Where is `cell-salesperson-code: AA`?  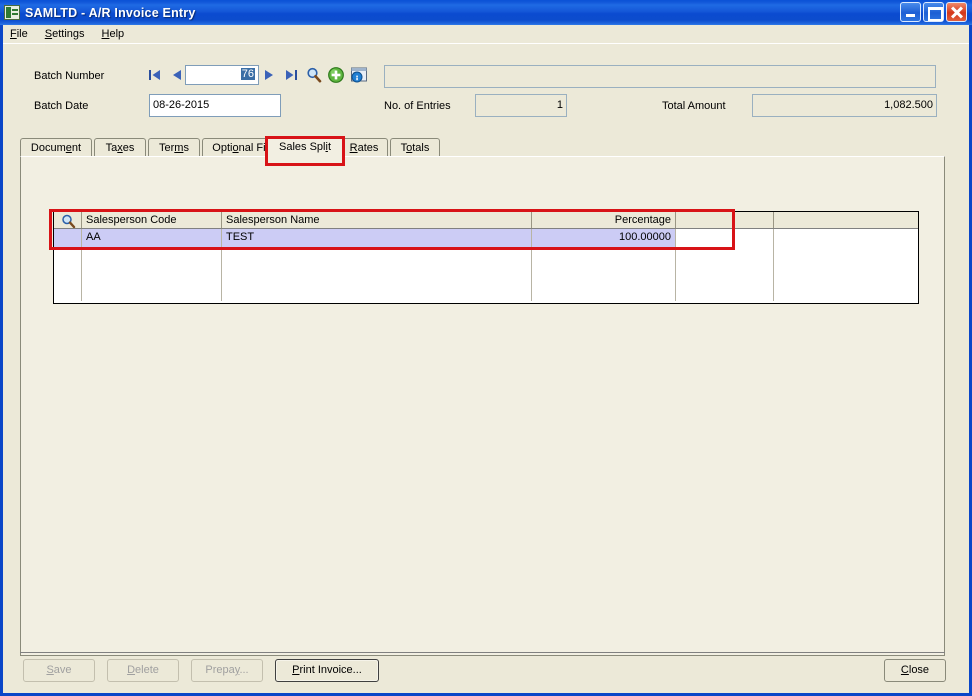
cell-salesperson-code: AA is located at coordinates (152, 238).